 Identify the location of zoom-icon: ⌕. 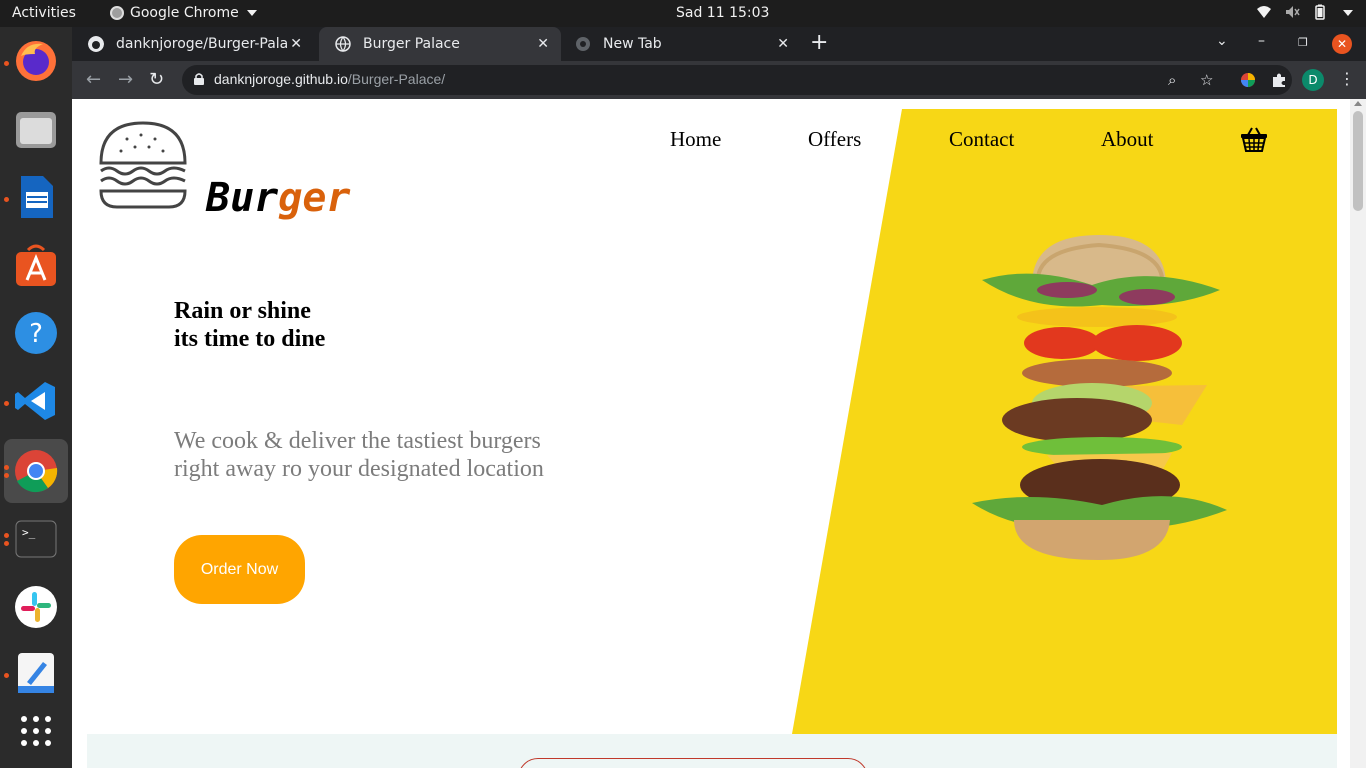
(1172, 80).